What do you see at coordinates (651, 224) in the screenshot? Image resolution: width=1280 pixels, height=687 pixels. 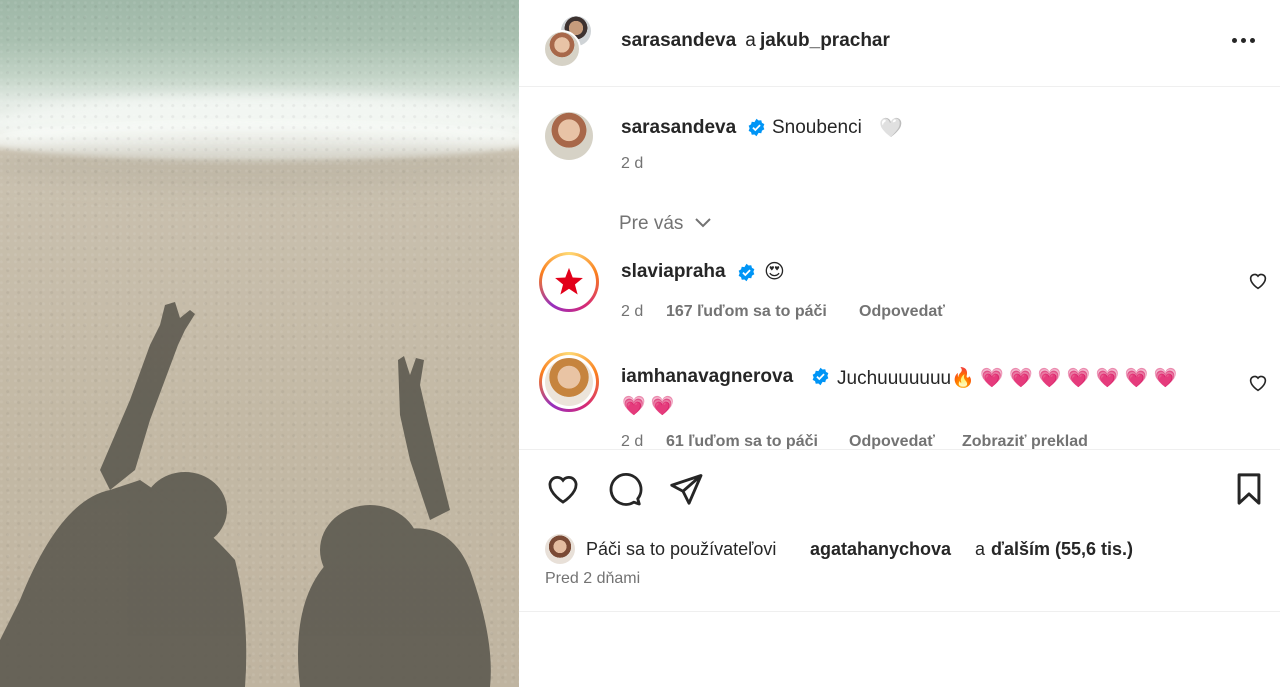 I see `comments-filter-label: Pre vás` at bounding box center [651, 224].